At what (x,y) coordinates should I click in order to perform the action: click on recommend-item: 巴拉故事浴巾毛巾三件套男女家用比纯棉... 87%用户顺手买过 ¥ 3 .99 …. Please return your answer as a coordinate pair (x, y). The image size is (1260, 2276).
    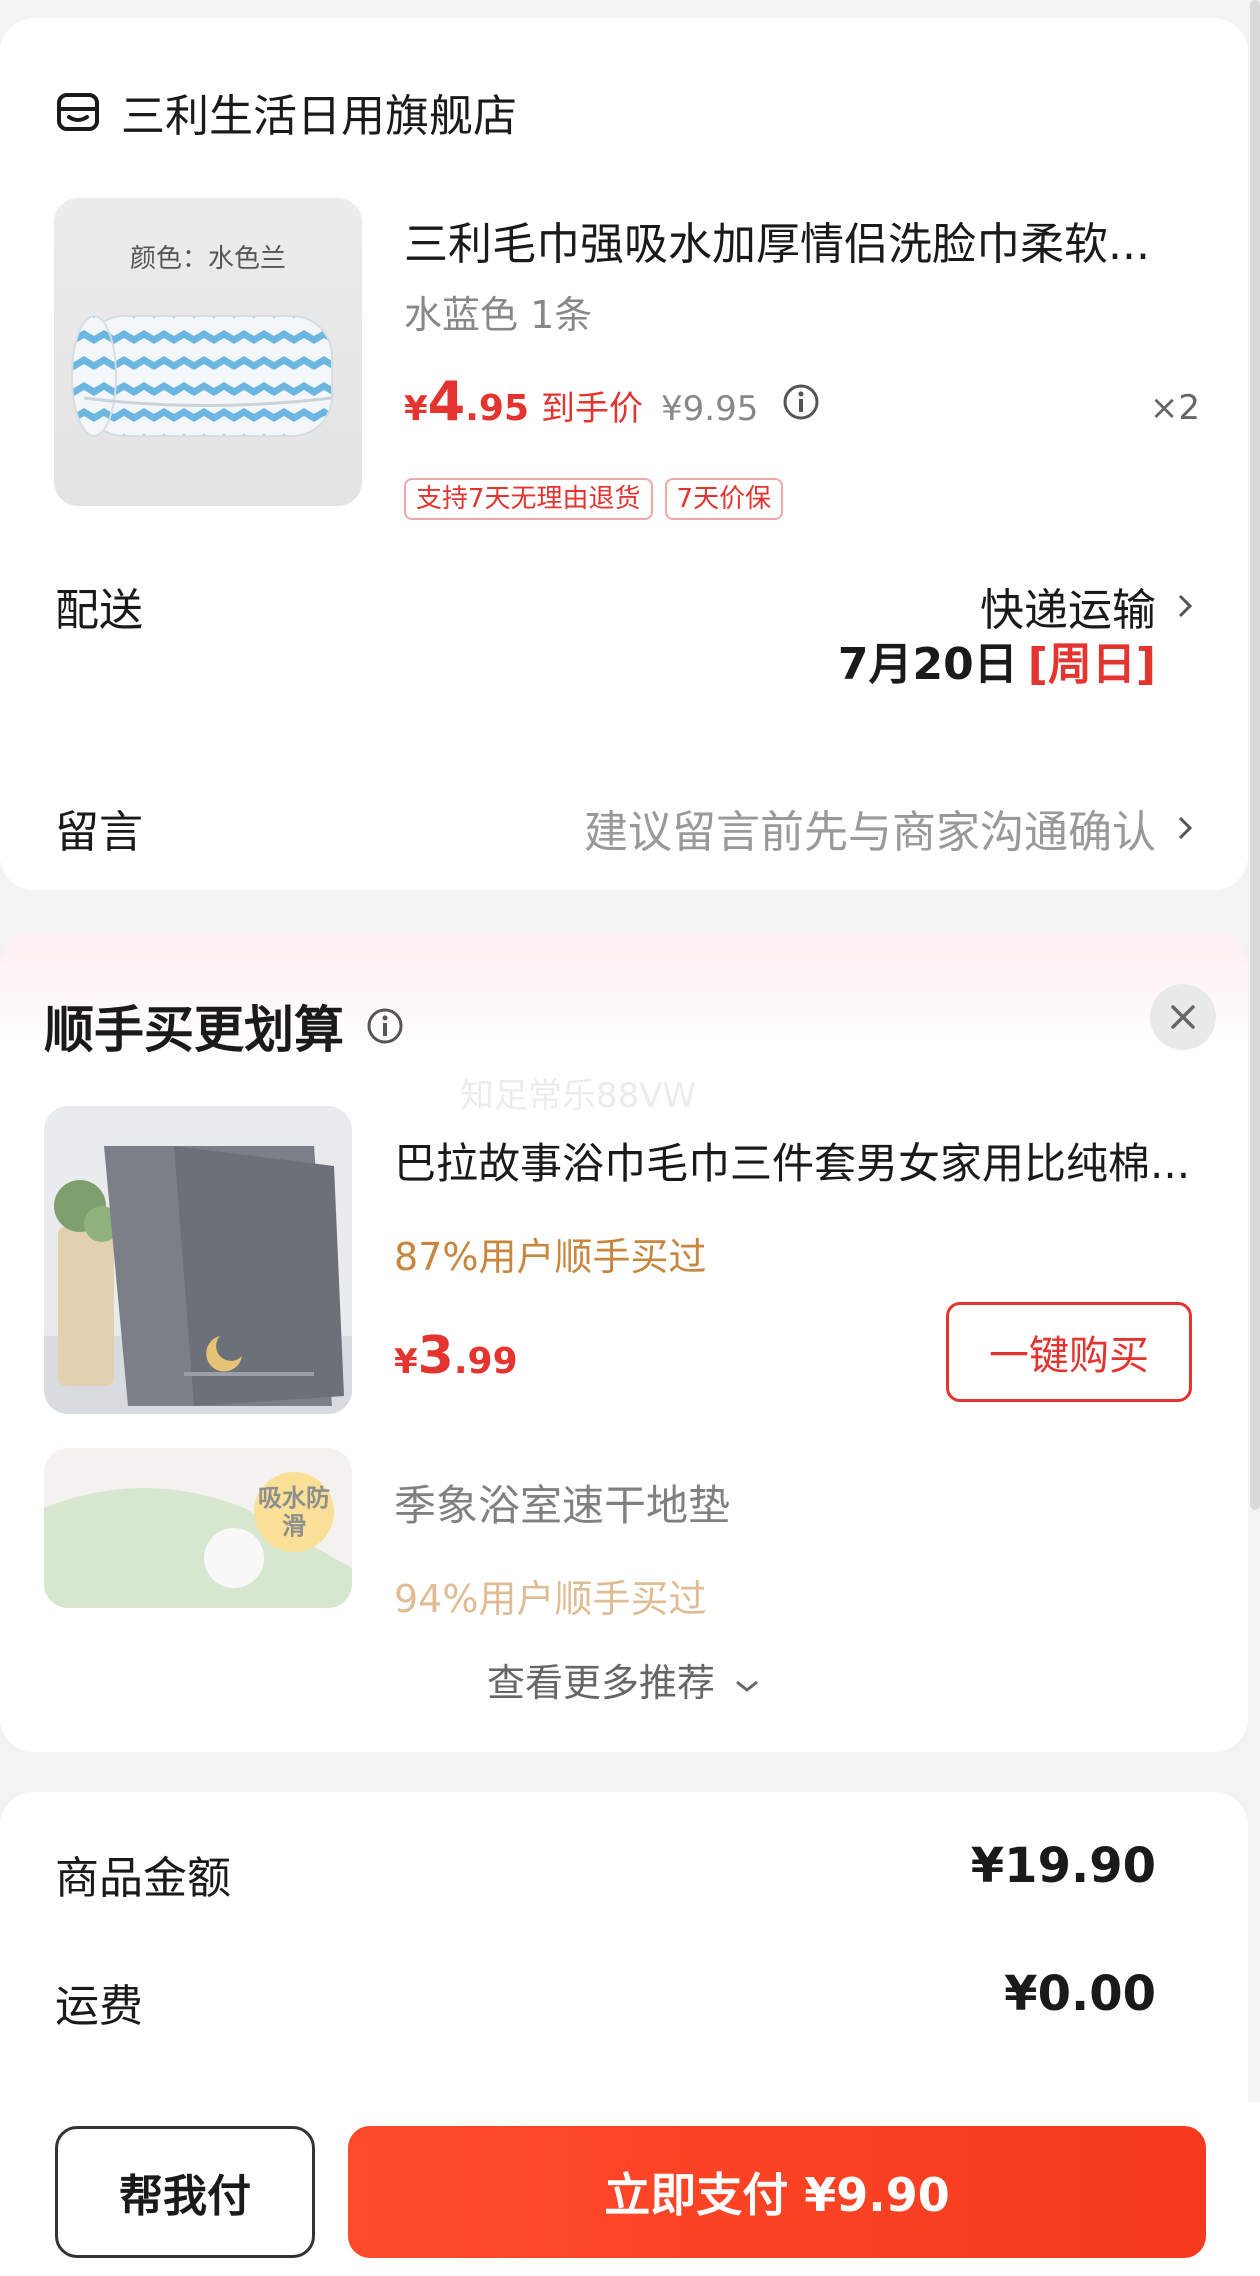
    Looking at the image, I should click on (629, 1261).